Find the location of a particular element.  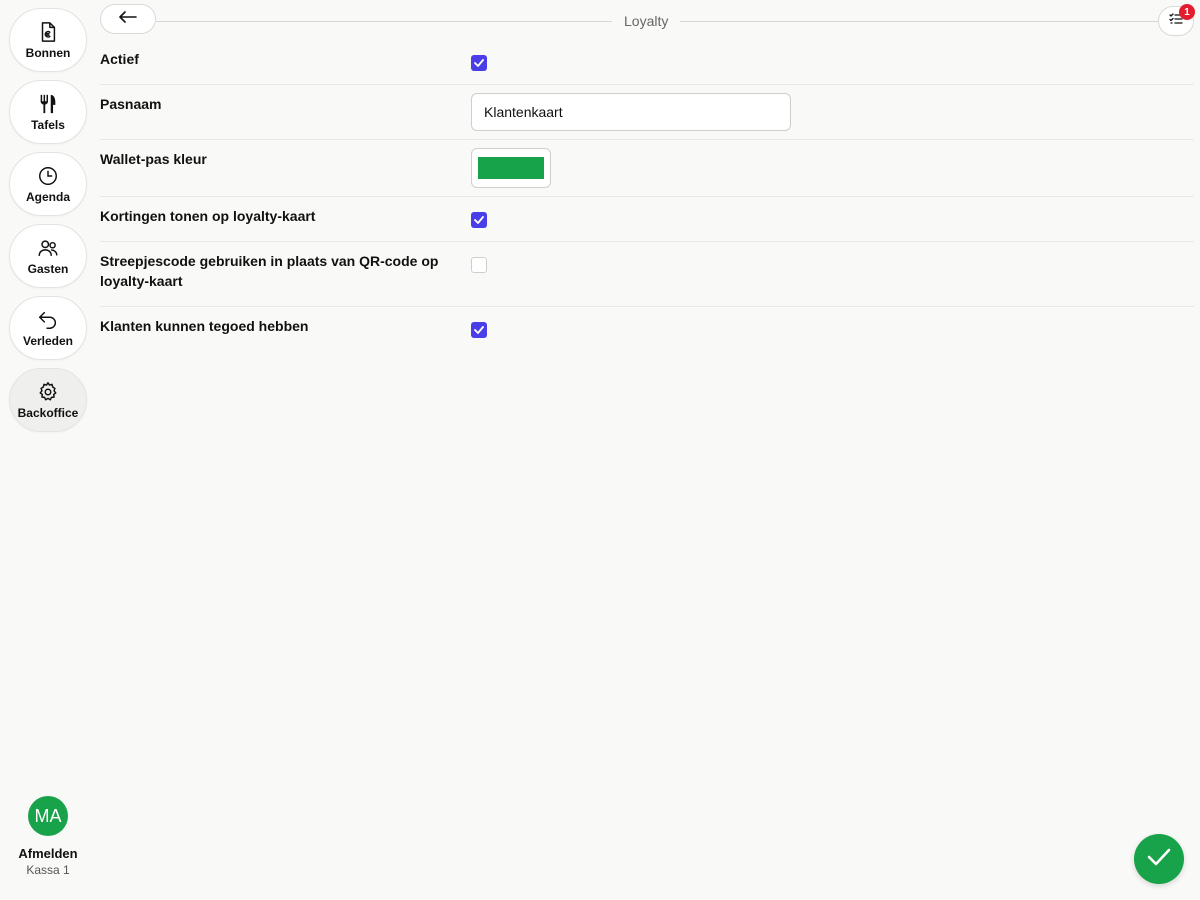

tegoed-checkbox is located at coordinates (479, 330).